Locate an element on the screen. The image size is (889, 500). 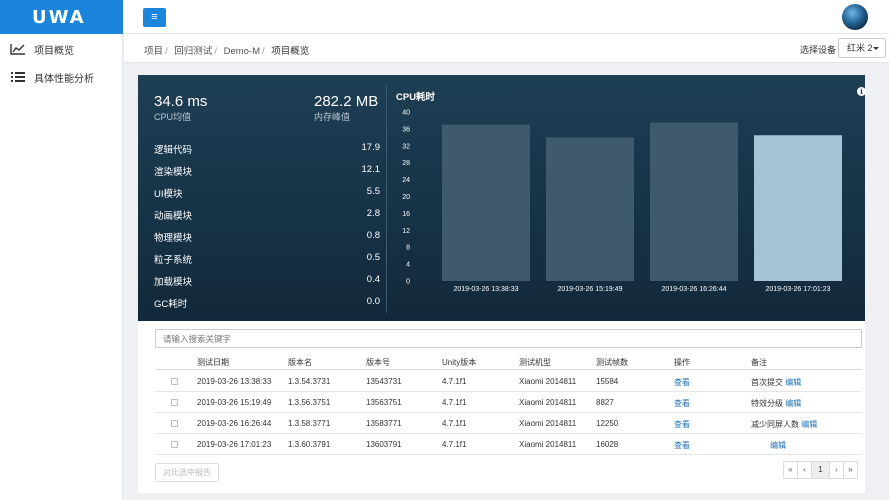
cell-version-name: 1.3.54.3731 is located at coordinates (309, 381).